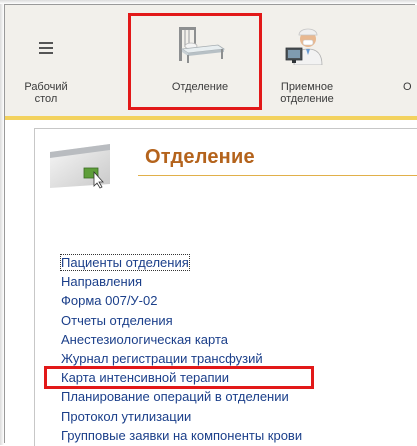 The height and width of the screenshot is (446, 417). What do you see at coordinates (304, 46) in the screenshot?
I see `doctor-at-computer-icon` at bounding box center [304, 46].